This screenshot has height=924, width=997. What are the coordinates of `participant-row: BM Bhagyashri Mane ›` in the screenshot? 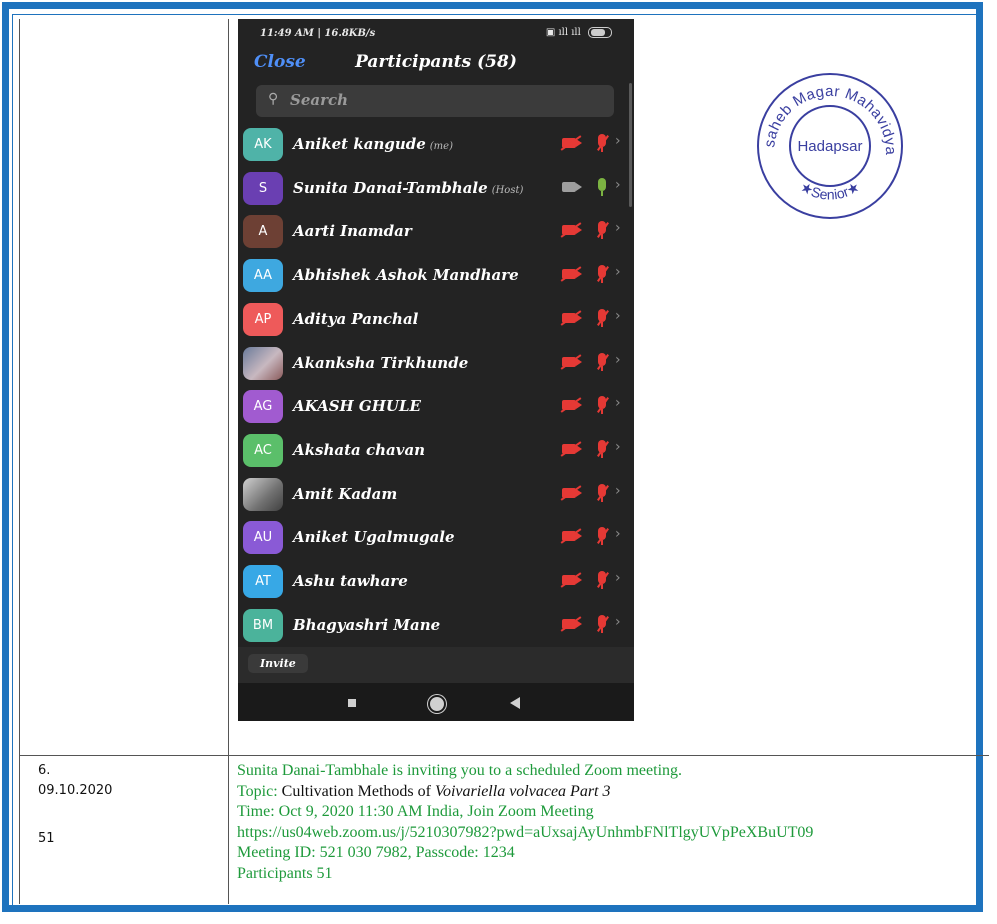 It's located at (436, 626).